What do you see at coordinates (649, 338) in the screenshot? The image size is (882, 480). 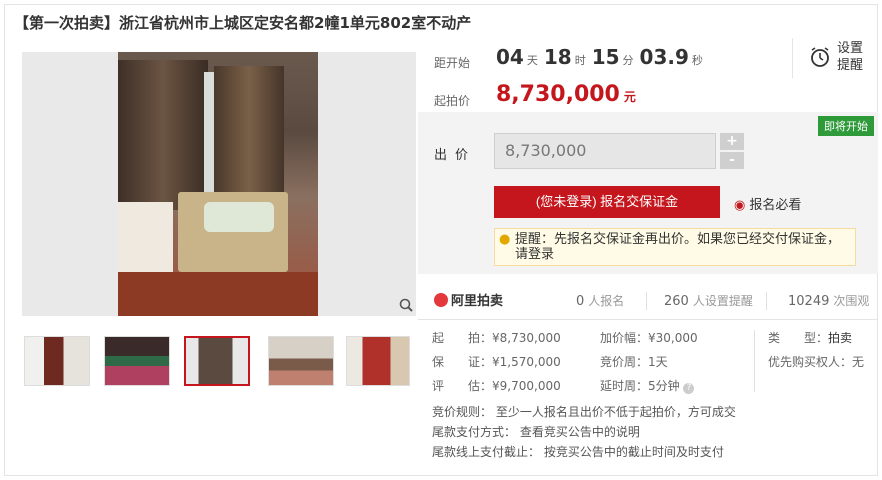 I see `detail-increment: 加价幅：¥30,000` at bounding box center [649, 338].